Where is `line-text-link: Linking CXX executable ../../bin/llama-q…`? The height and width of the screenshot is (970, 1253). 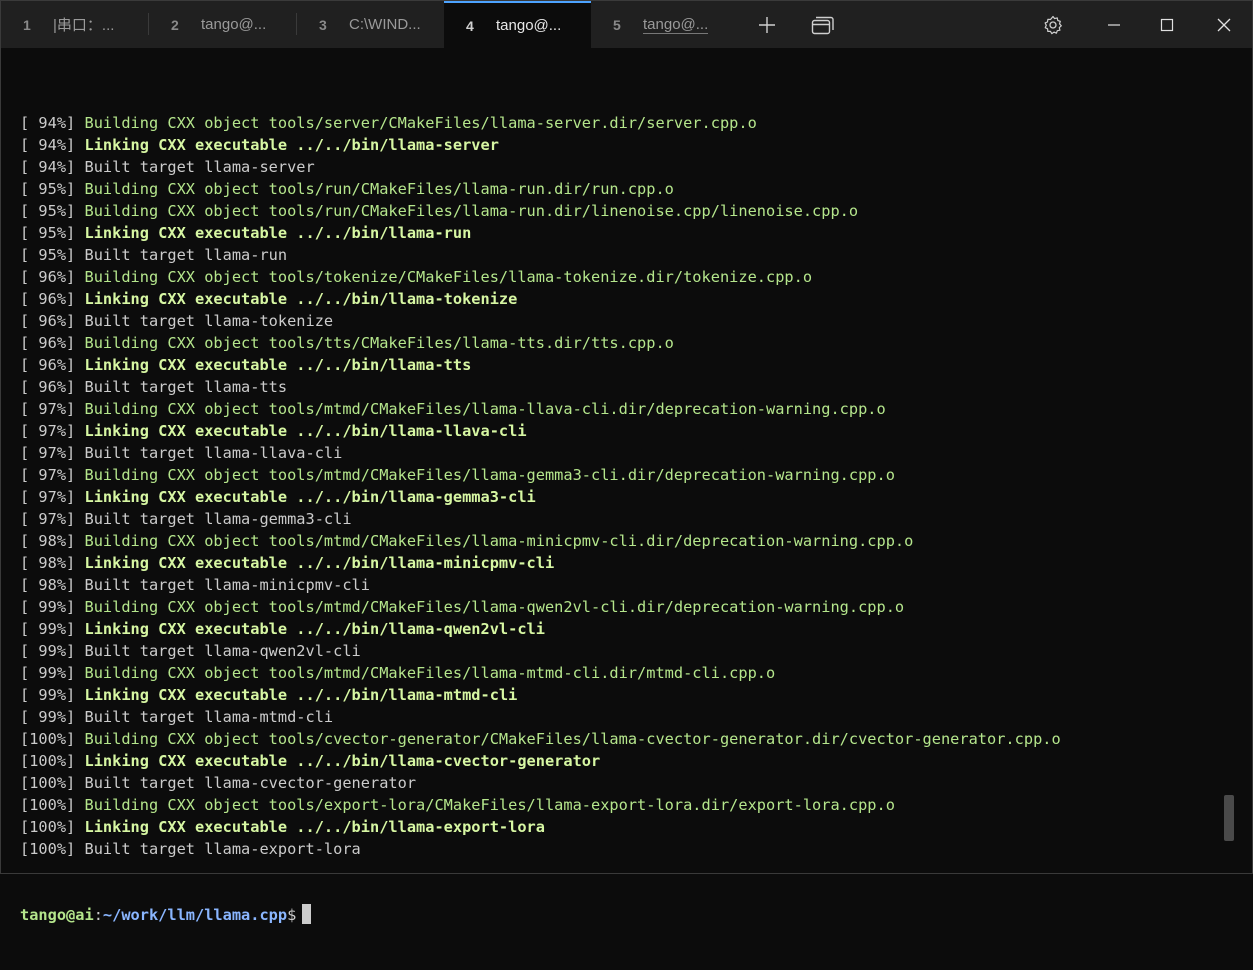 line-text-link: Linking CXX executable ../../bin/llama-q… is located at coordinates (314, 629).